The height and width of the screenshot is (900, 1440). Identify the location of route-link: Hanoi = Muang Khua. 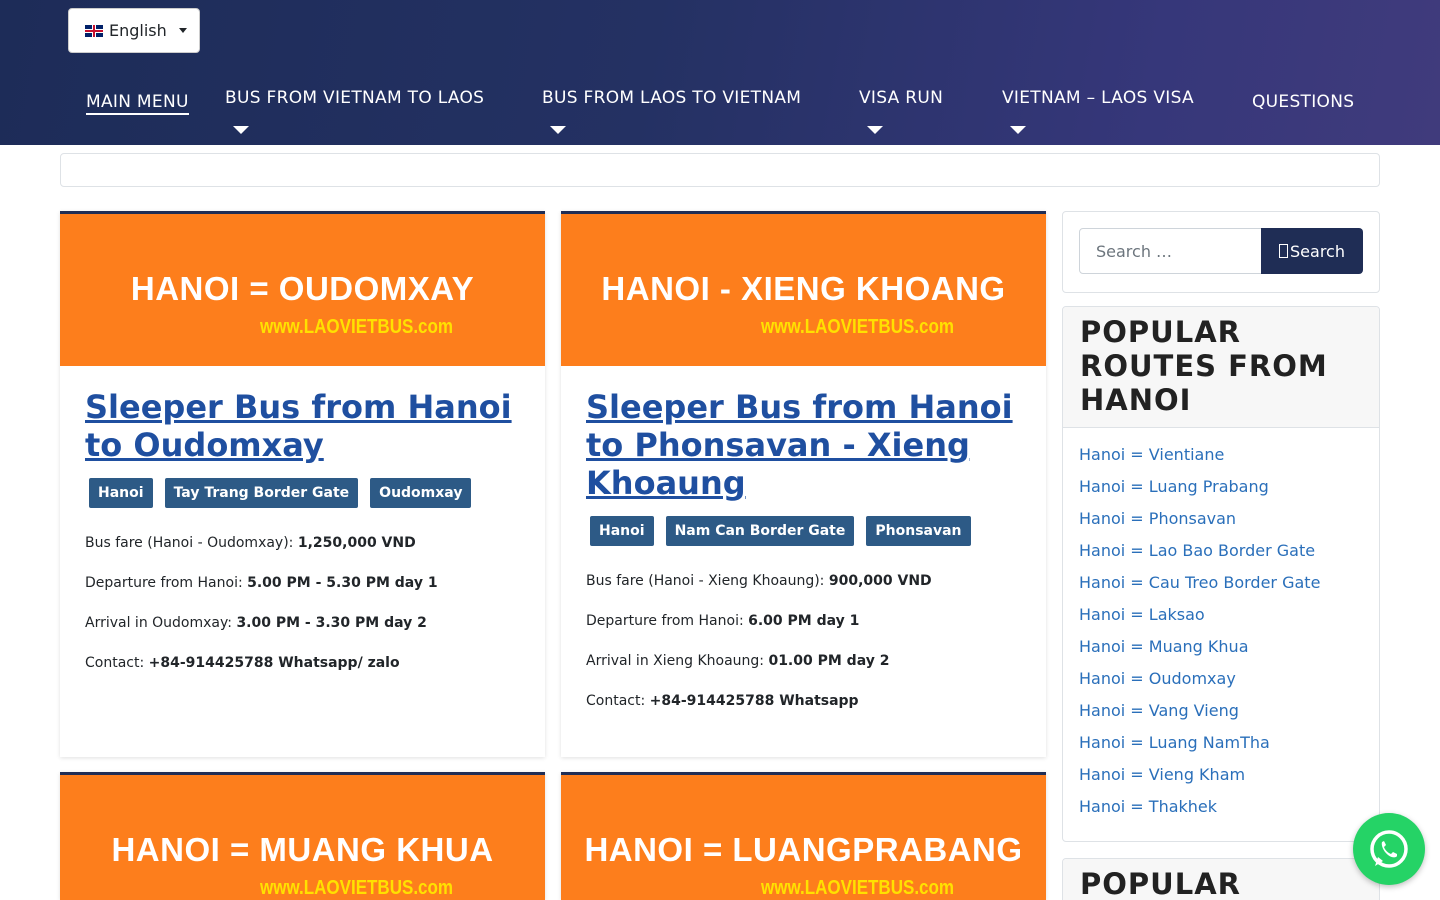
(1221, 654).